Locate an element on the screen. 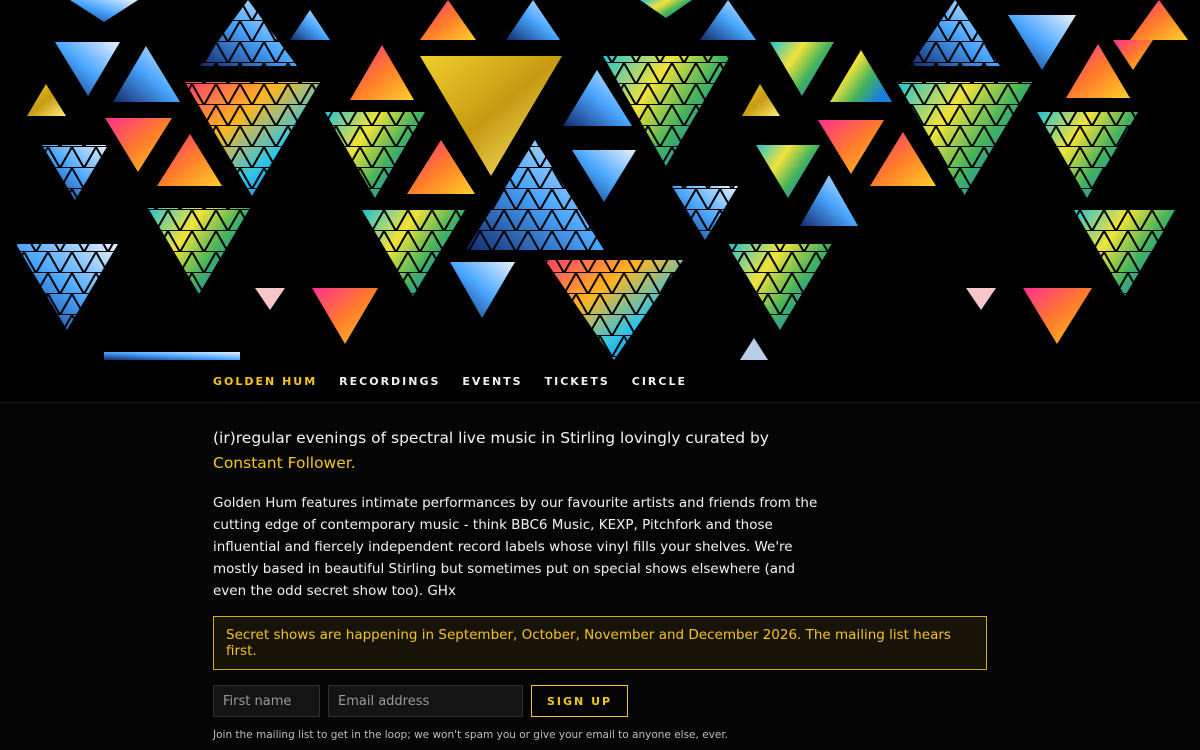 The image size is (1200, 750). nav-item-circle: CIRCLE is located at coordinates (659, 381).